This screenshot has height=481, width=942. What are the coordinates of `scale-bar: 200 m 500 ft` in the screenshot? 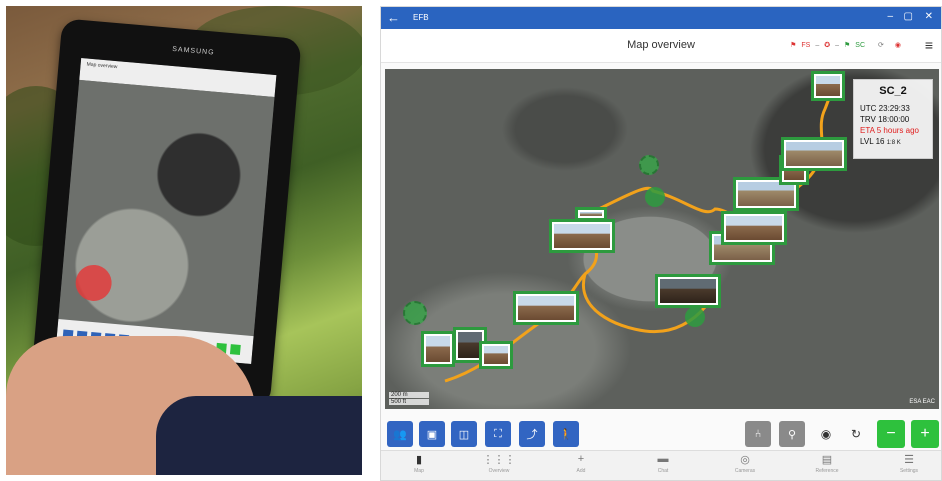 It's located at (409, 398).